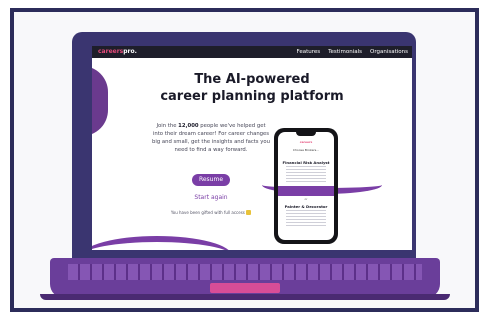 Image resolution: width=489 pixels, height=320 pixels. What do you see at coordinates (345, 52) in the screenshot?
I see `nav-link-testimonials: Testimonials` at bounding box center [345, 52].